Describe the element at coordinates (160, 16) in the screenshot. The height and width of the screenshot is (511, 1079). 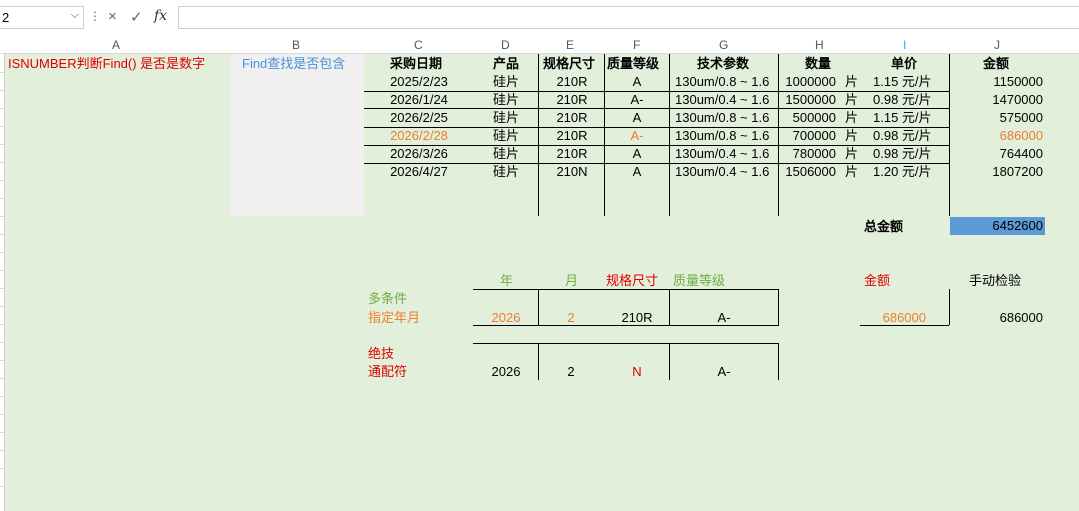
I see `function-icon: fx` at that location.